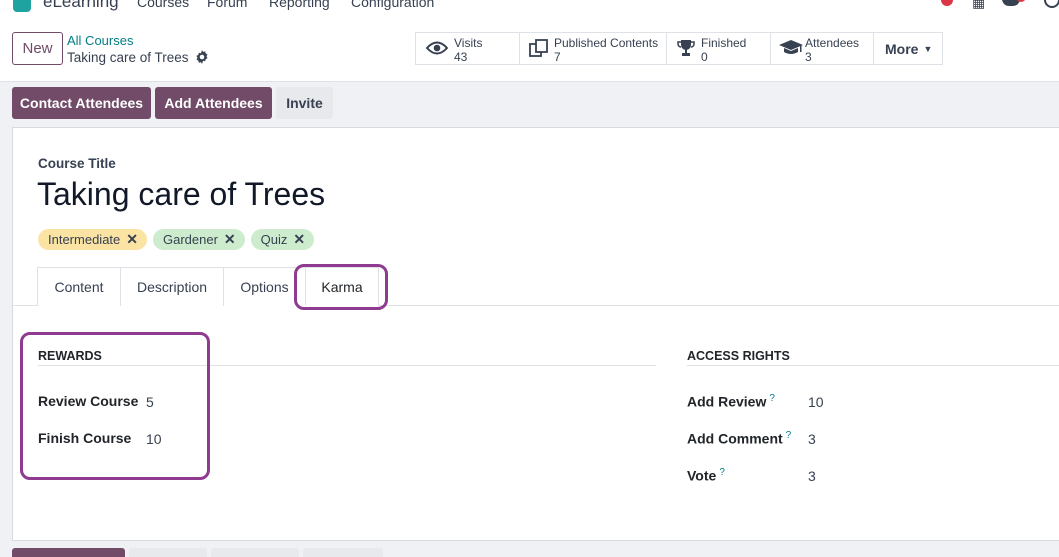 The height and width of the screenshot is (557, 1059). Describe the element at coordinates (686, 48) in the screenshot. I see `trophy-icon` at that location.